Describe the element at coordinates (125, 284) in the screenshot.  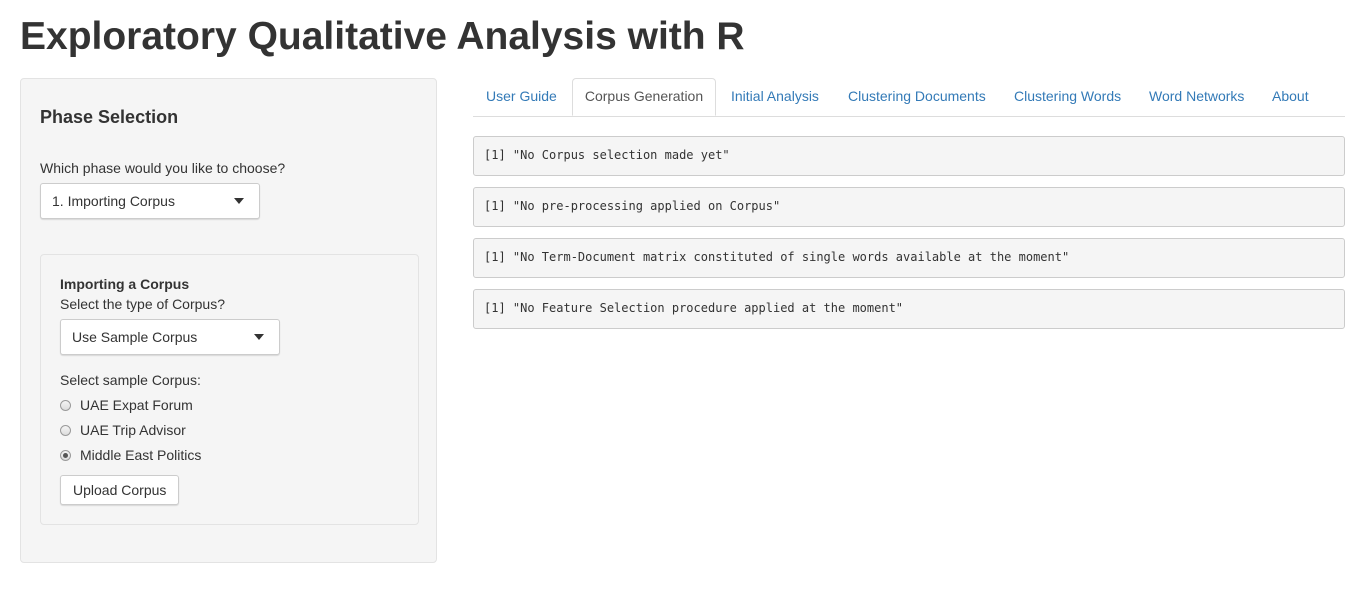
I see `import-corpus-title: Importing a Corpus` at that location.